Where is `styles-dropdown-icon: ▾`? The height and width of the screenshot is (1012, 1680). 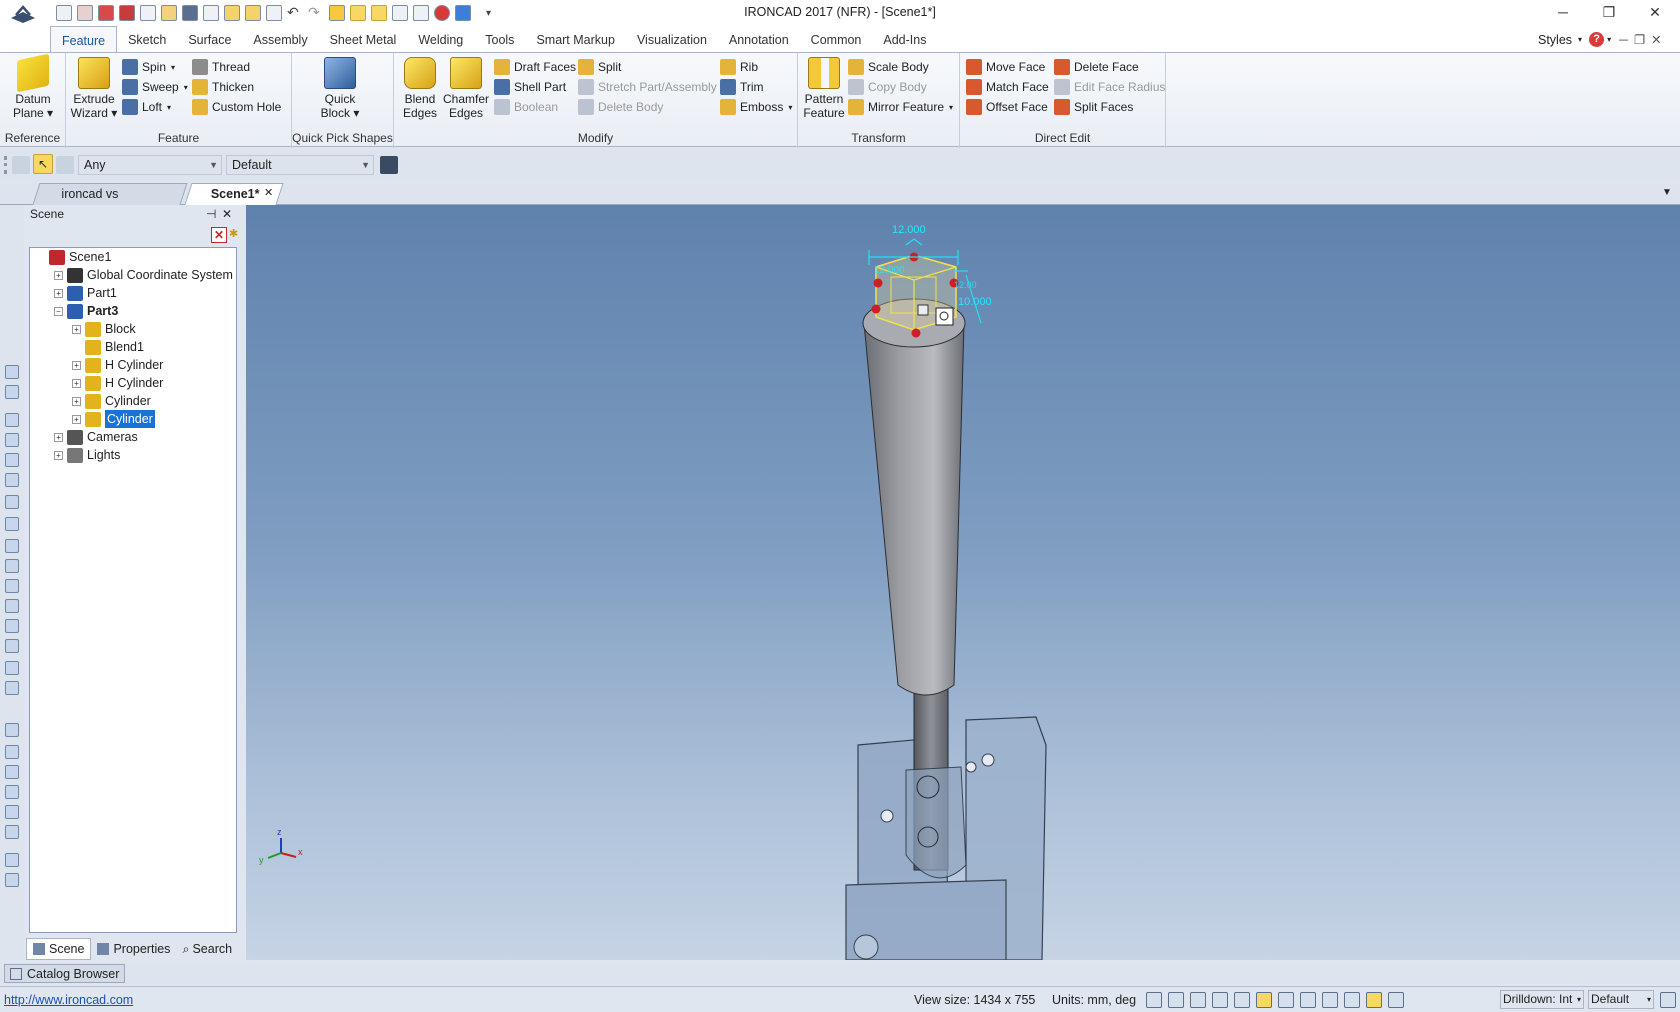
styles-dropdown-icon: ▾ is located at coordinates (1580, 39).